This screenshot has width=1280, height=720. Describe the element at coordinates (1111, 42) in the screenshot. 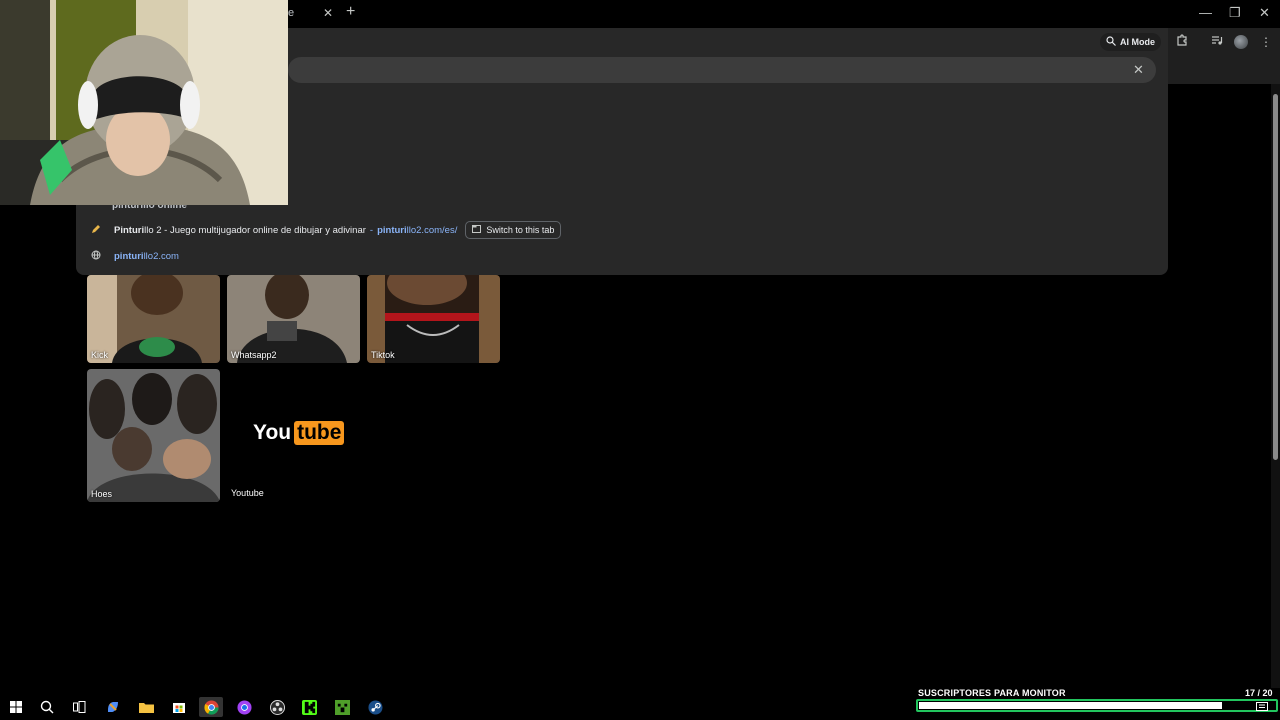

I see `sparkle-search-icon` at that location.